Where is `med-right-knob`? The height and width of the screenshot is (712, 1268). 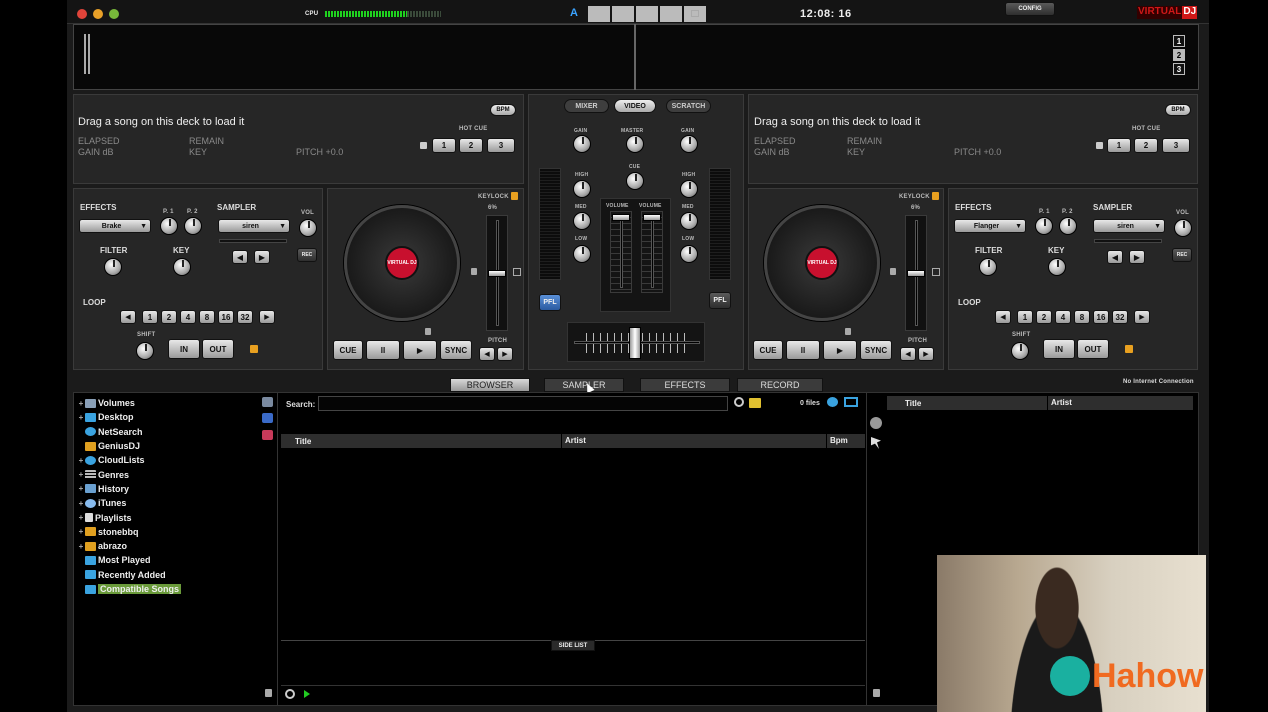
med-right-knob is located at coordinates (689, 221).